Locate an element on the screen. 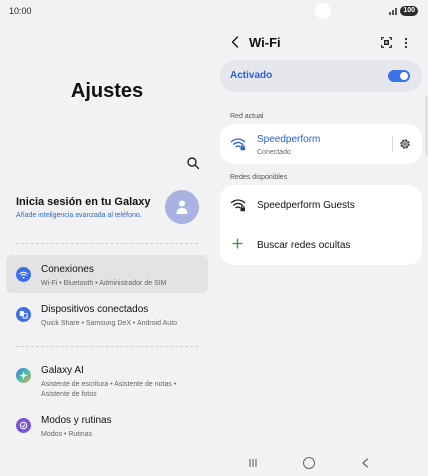  current-network-row: Speedperform Conectado is located at coordinates (321, 144).